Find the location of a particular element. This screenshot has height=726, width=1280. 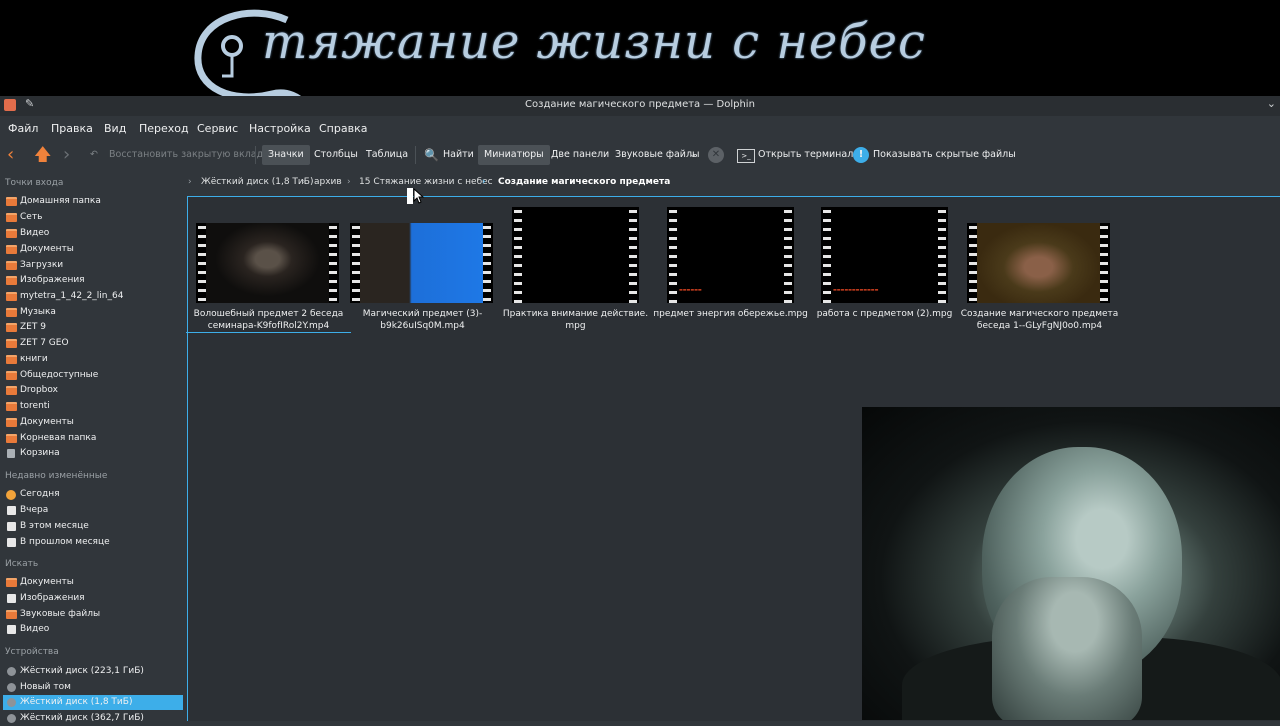

audio-files-button: Звуковые файлы is located at coordinates (657, 155).